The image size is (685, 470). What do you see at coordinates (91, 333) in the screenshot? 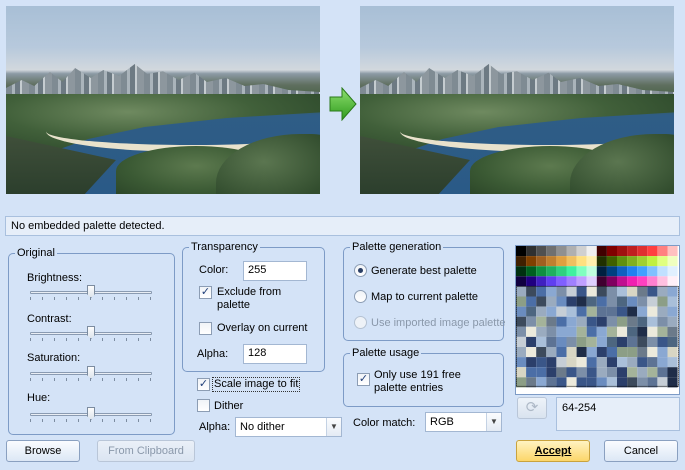
I see `contrast-slider` at bounding box center [91, 333].